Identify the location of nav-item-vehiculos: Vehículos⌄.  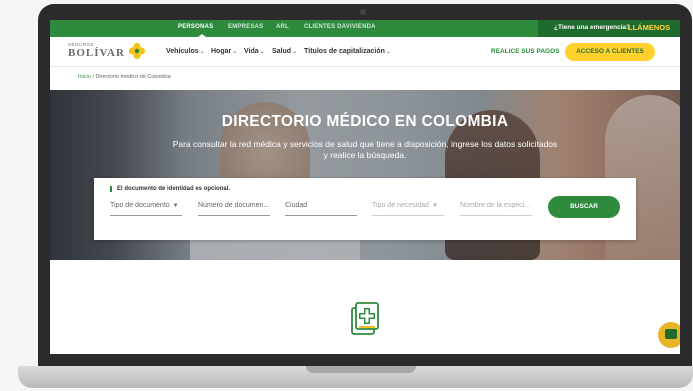
(185, 51).